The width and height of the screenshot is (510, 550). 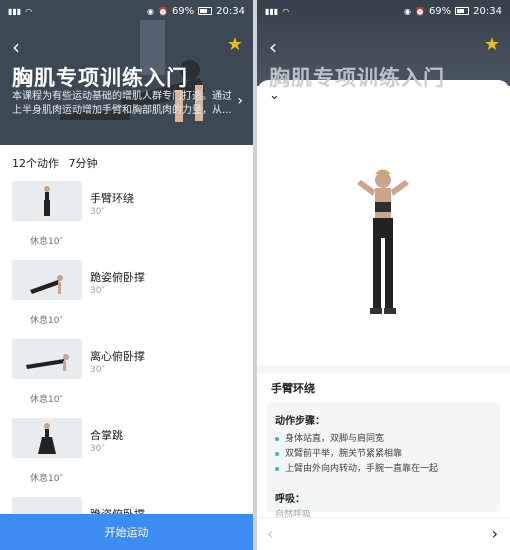 I want to click on section-divider, so click(x=383, y=369).